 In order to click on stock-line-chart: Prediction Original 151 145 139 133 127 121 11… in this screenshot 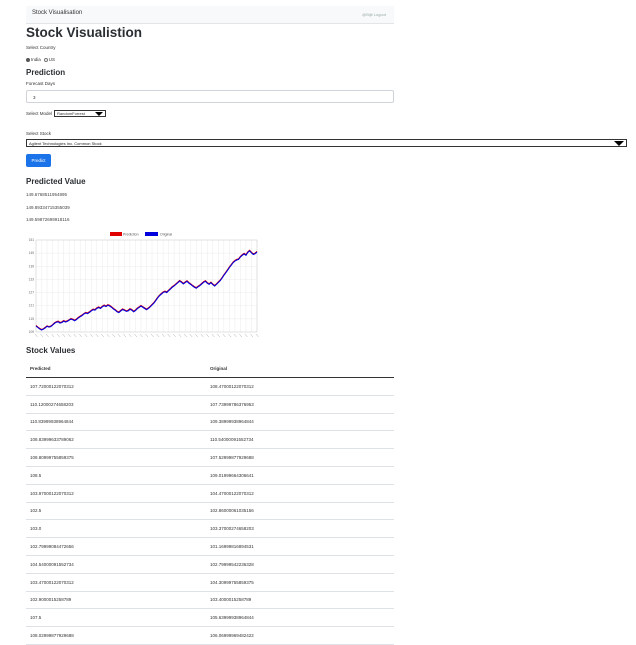, I will do `click(144, 285)`.